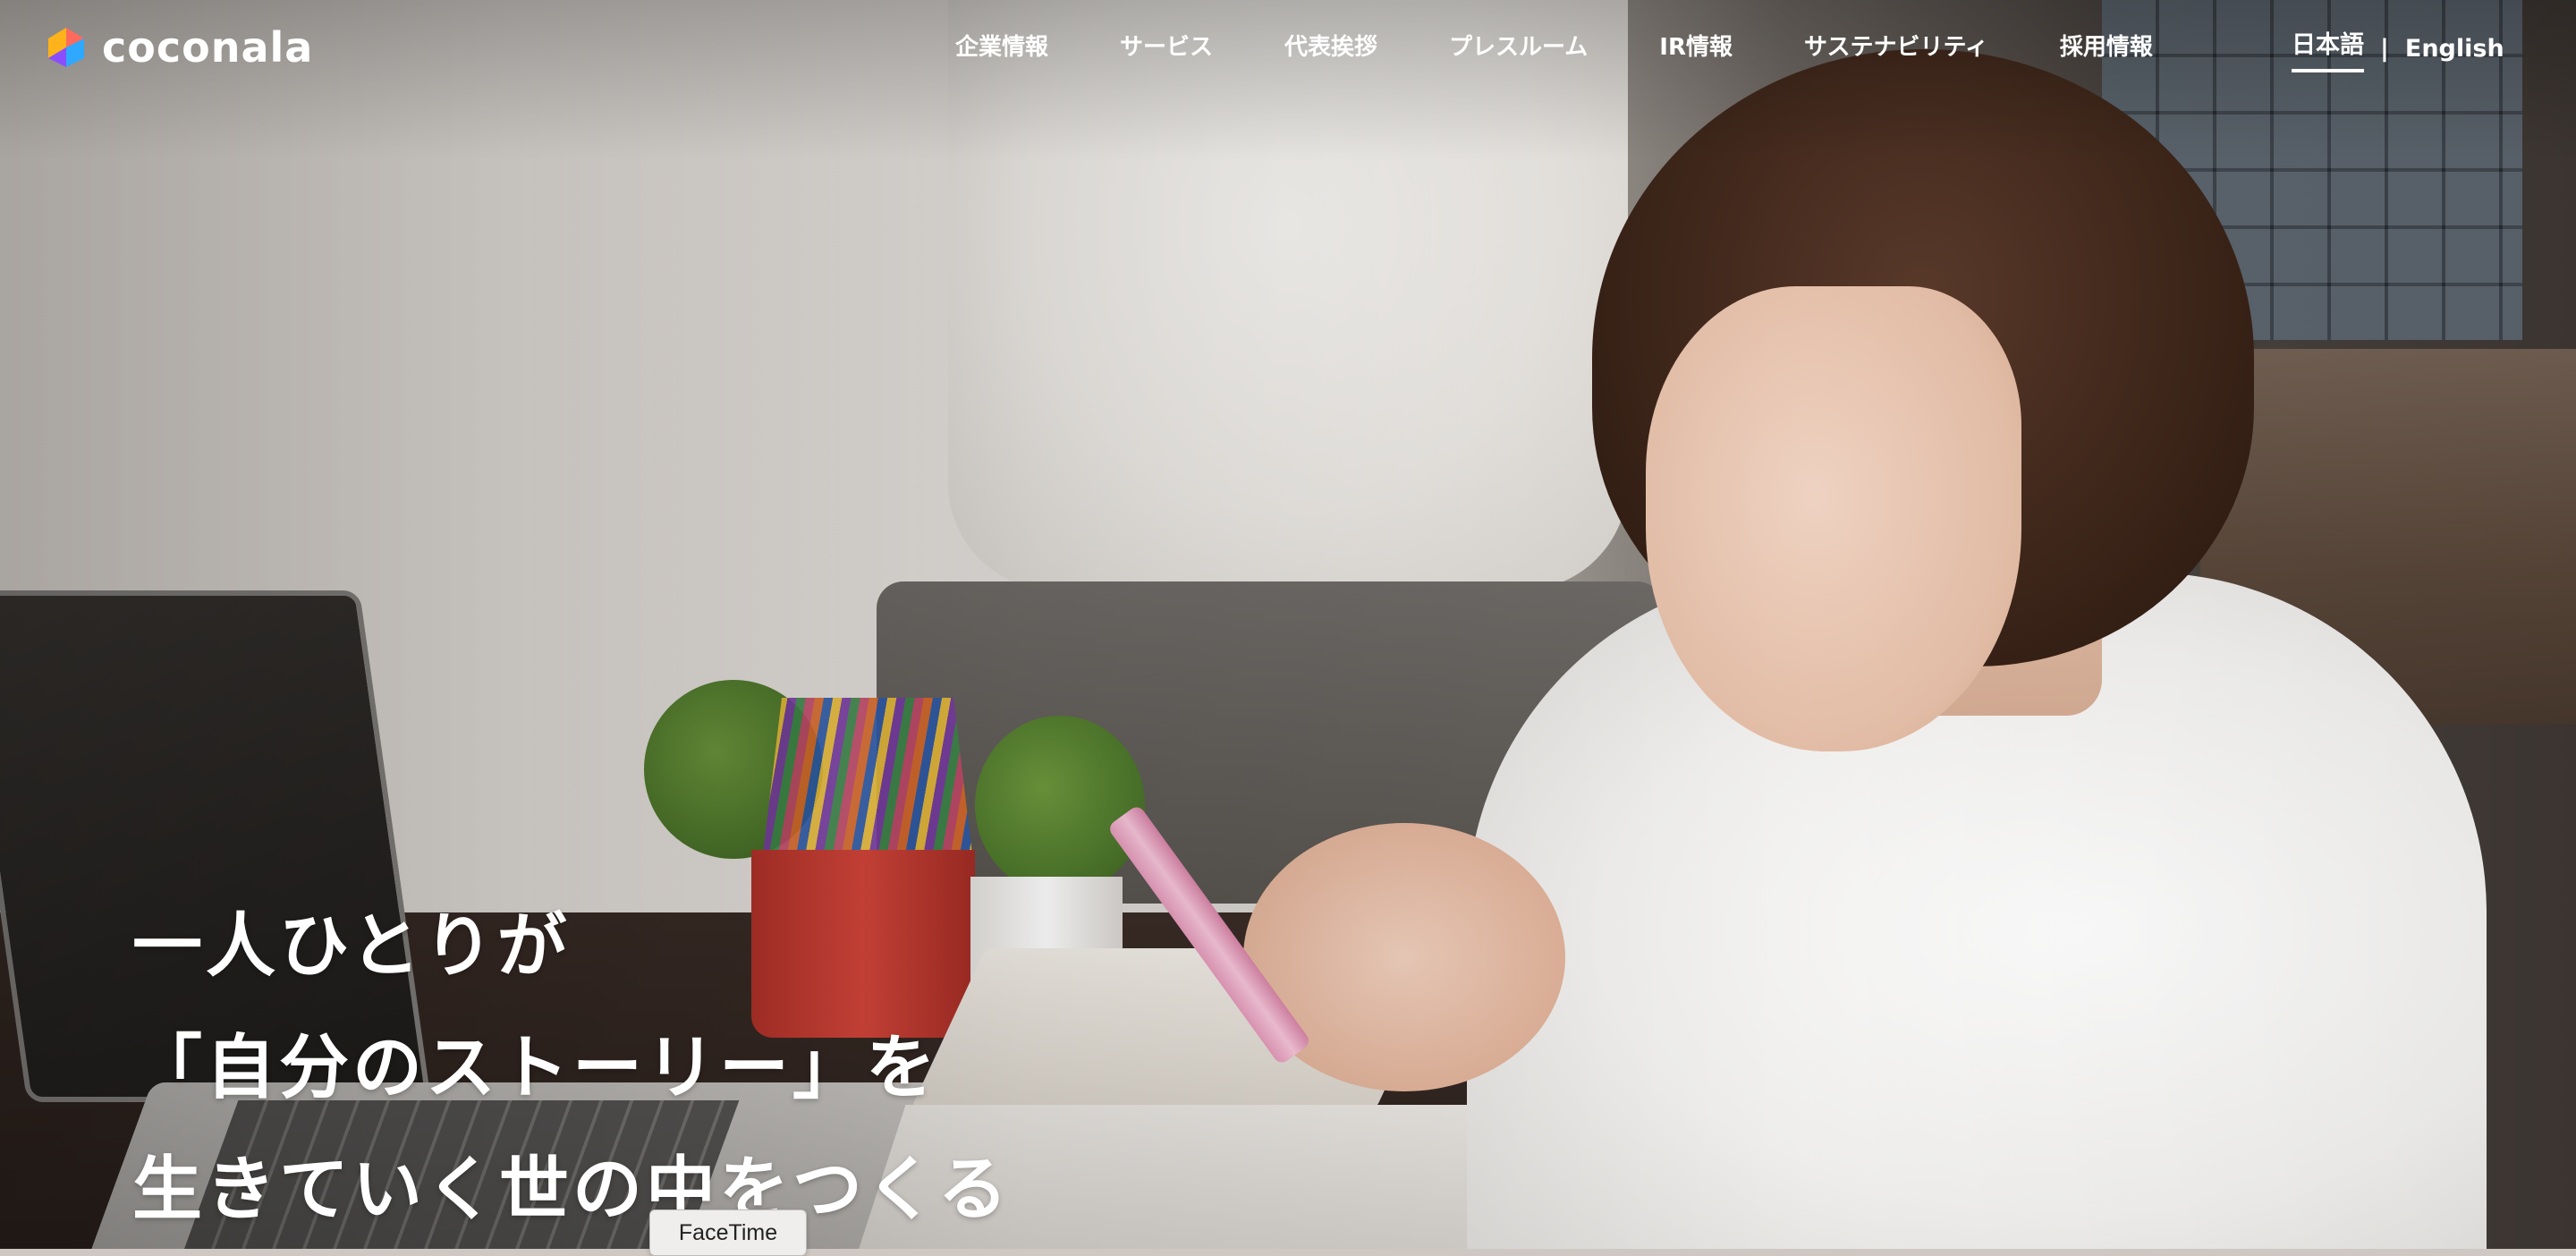 The height and width of the screenshot is (1256, 2576). Describe the element at coordinates (1019, 46) in the screenshot. I see `nav-company-info: 企業情報` at that location.